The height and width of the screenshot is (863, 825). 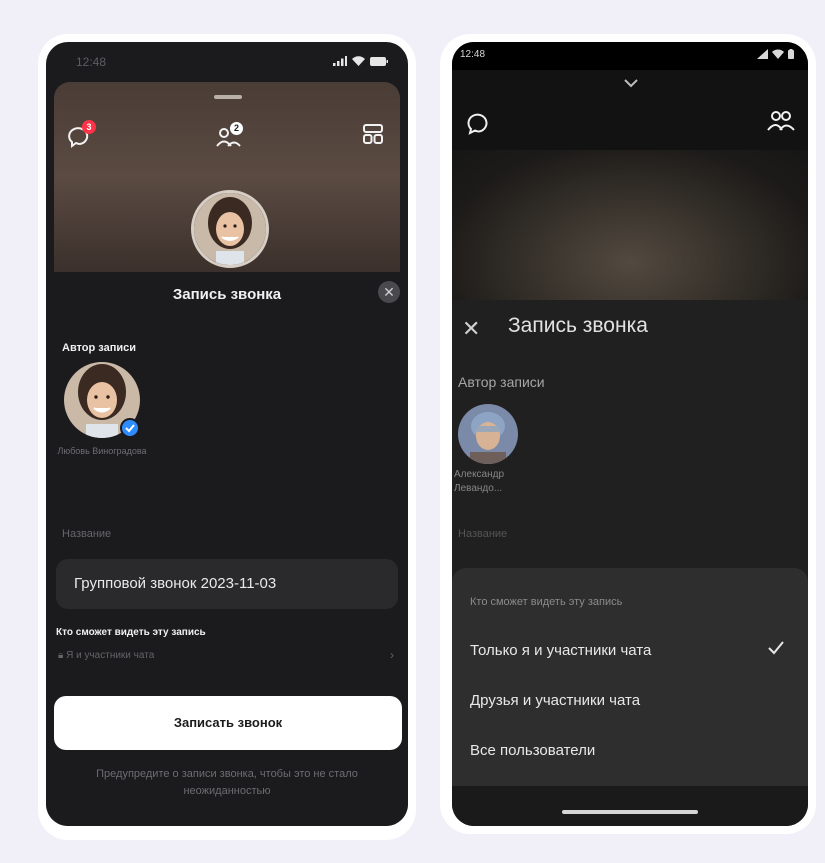 What do you see at coordinates (630, 812) in the screenshot?
I see `home-indicator` at bounding box center [630, 812].